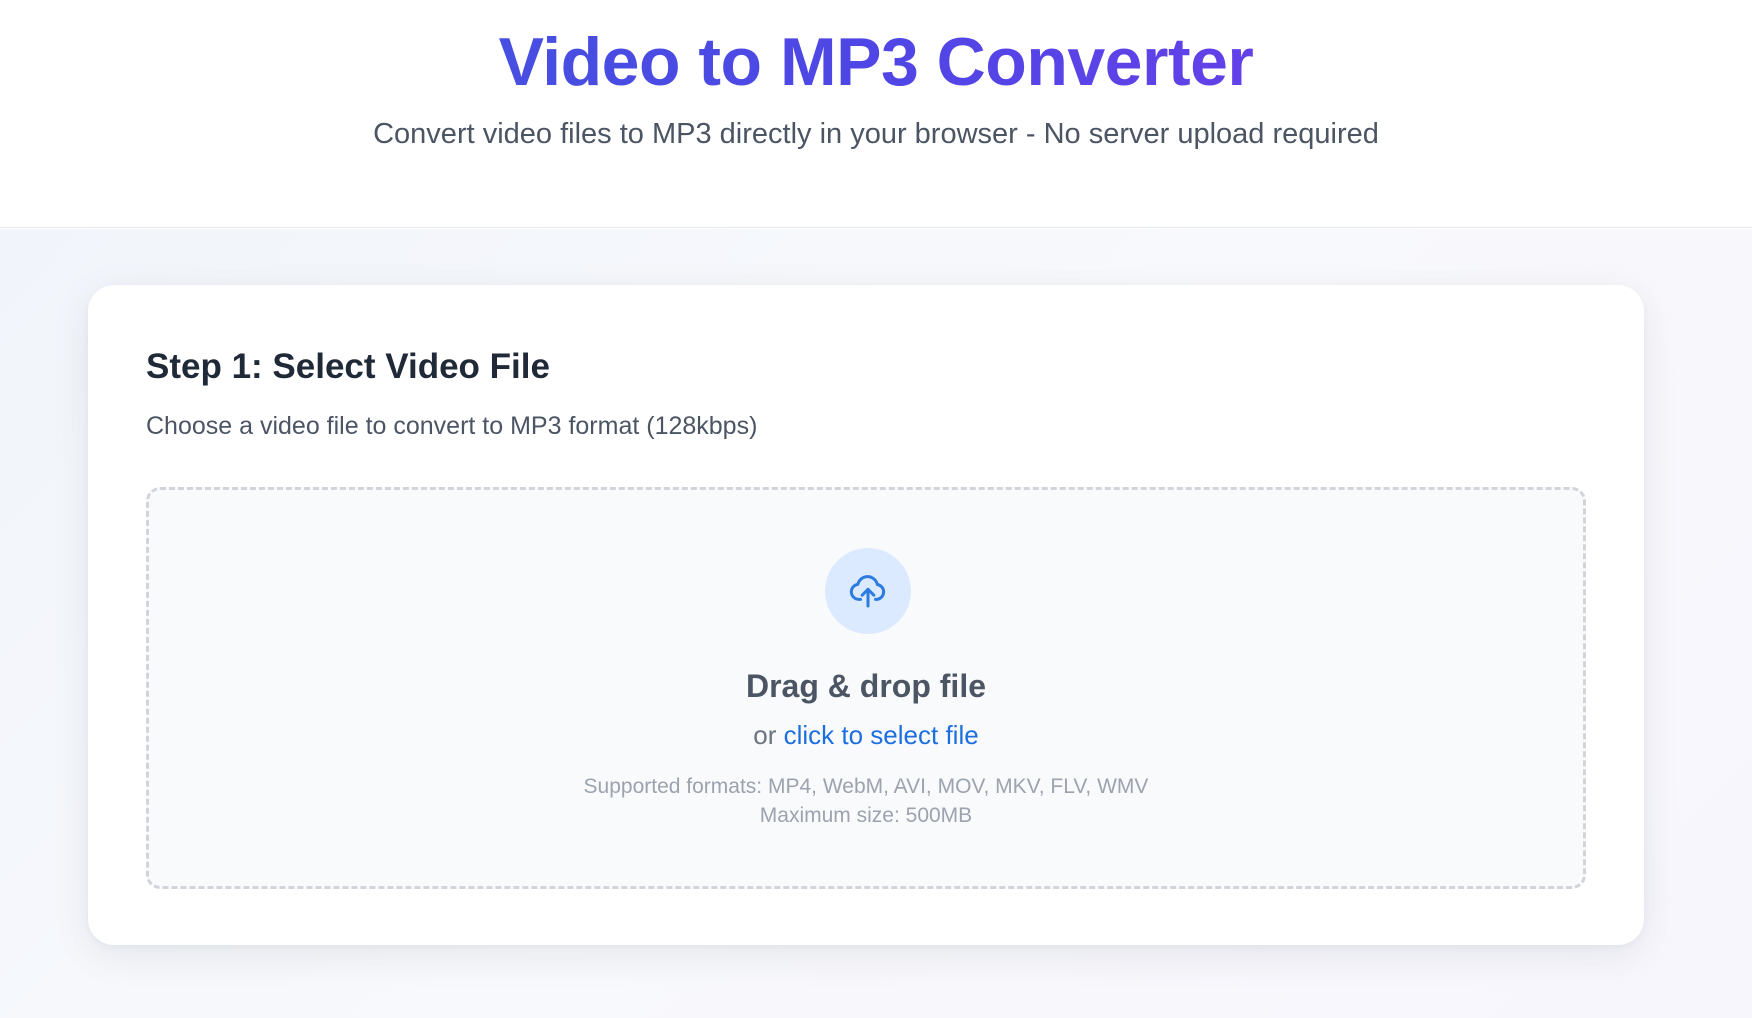  I want to click on page-title: Video to MP3 Converter, so click(876, 62).